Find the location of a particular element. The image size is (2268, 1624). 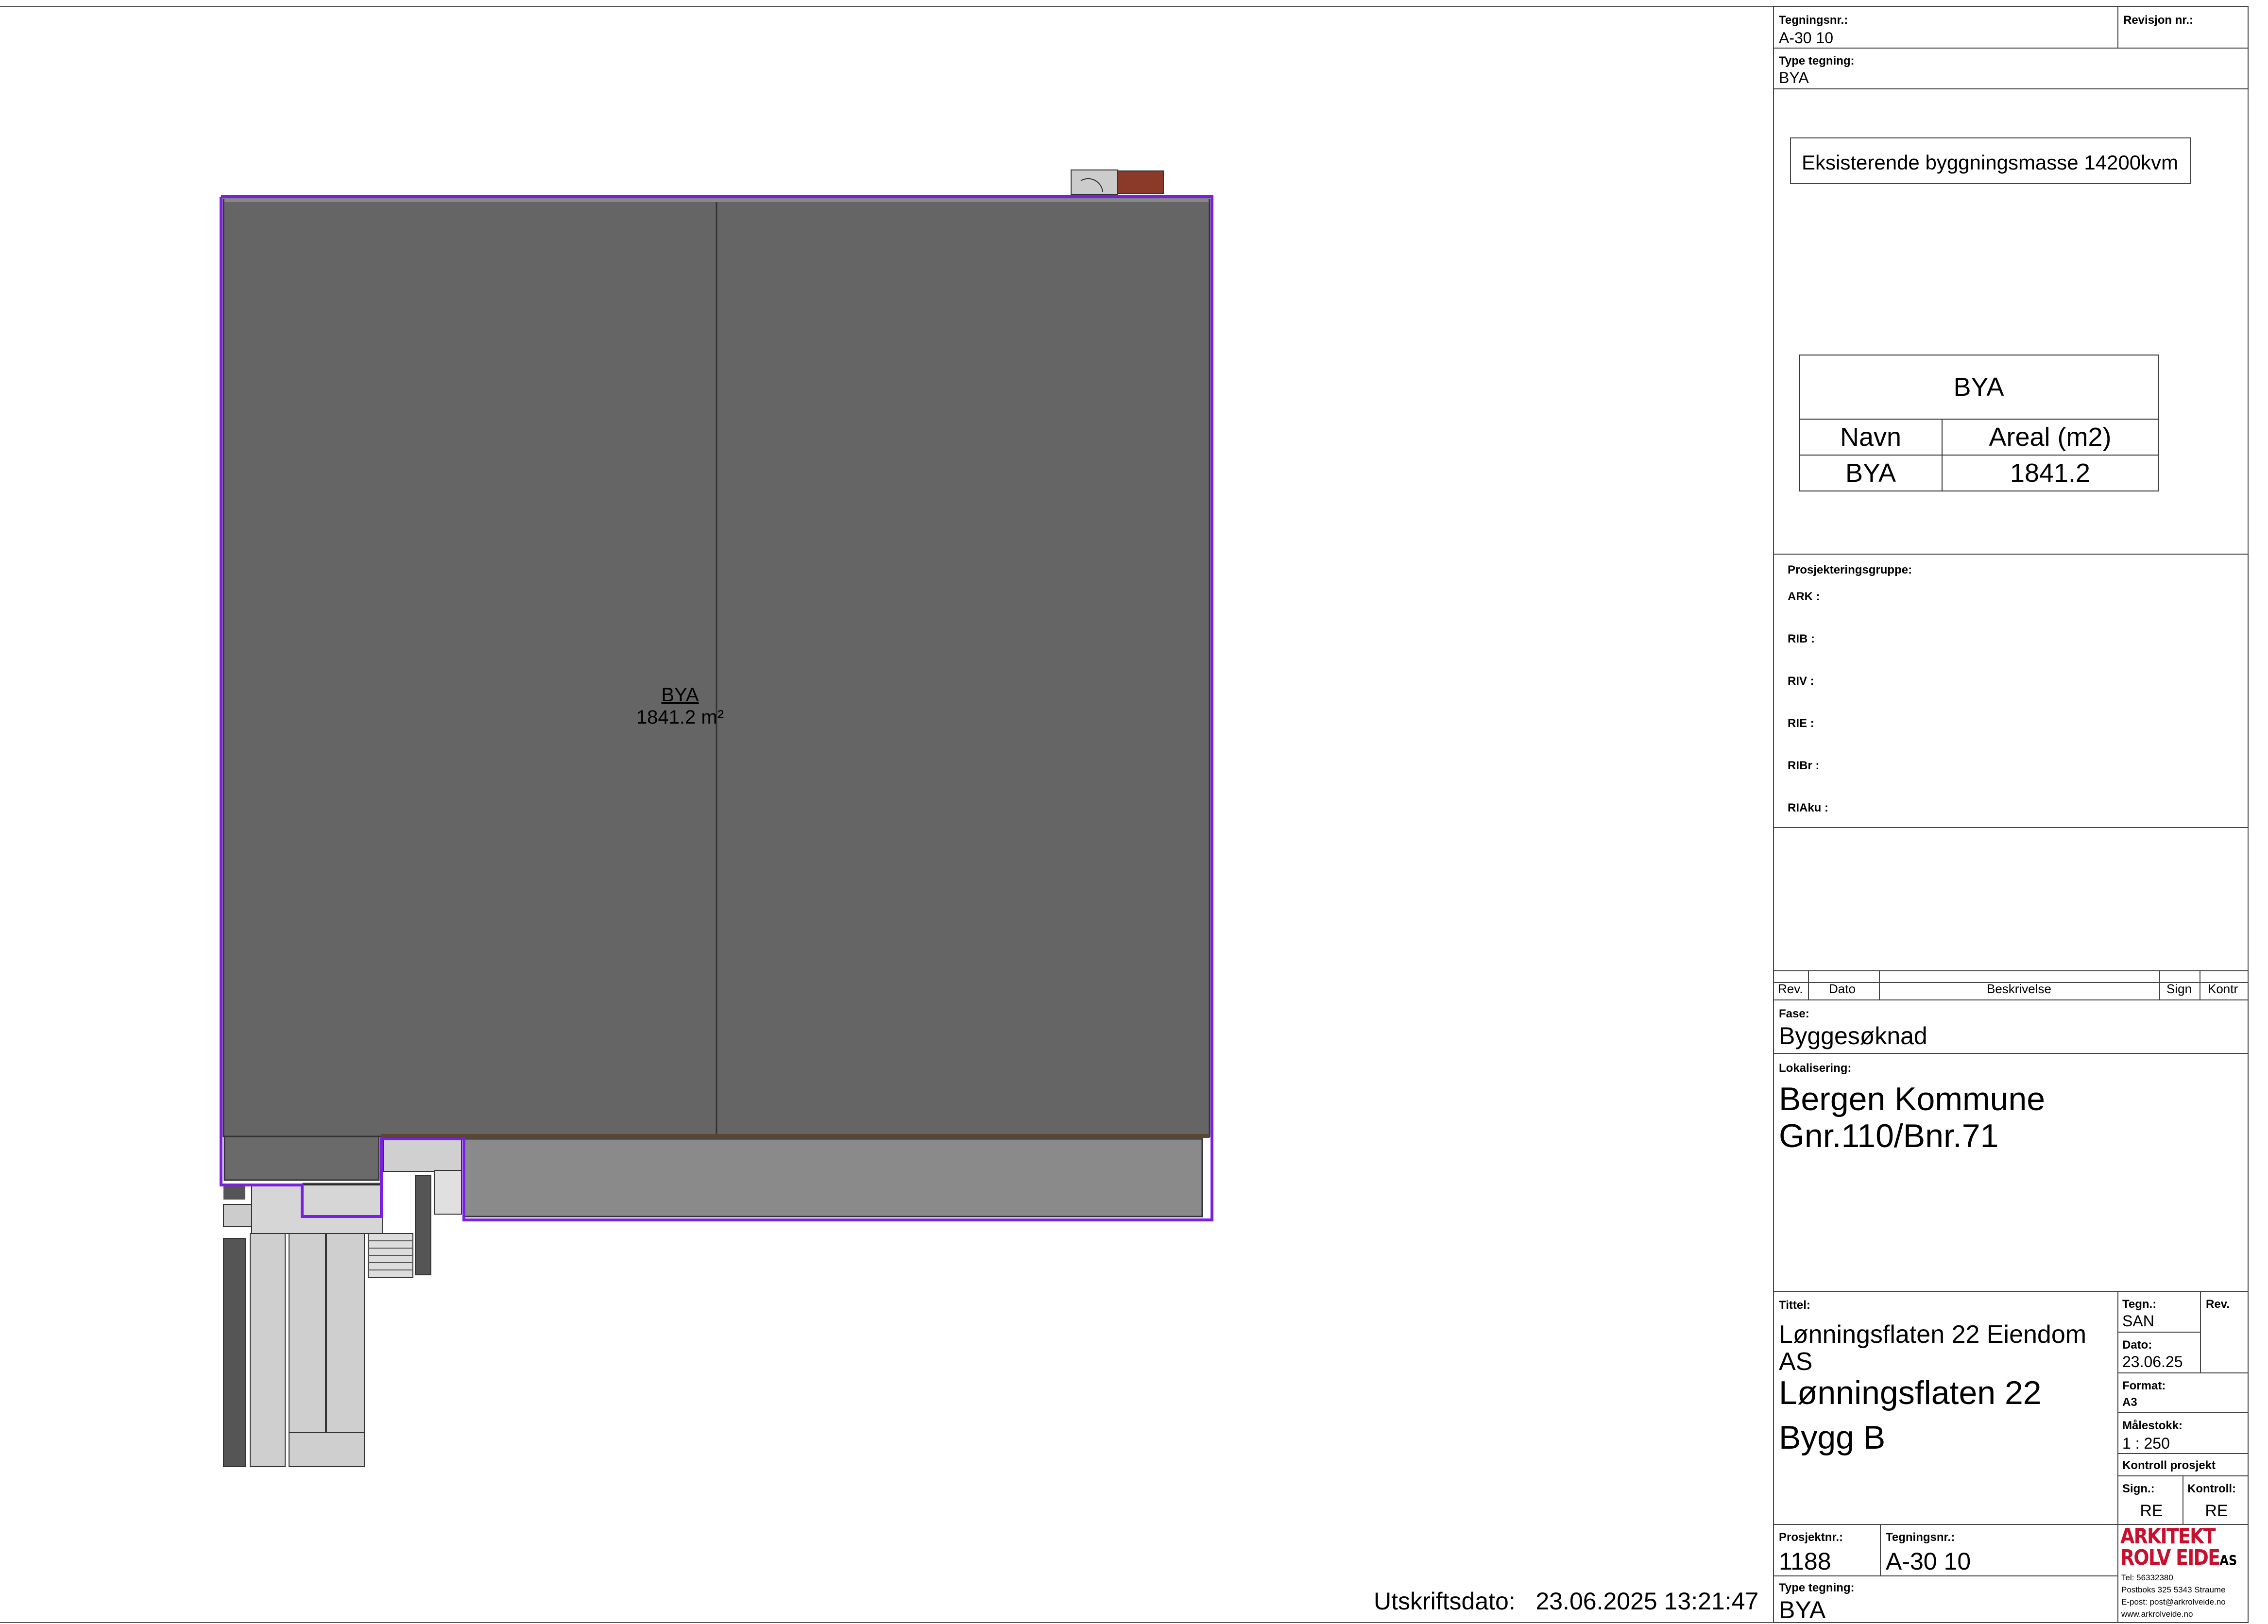

sign-label: Sign.: is located at coordinates (2138, 1488).